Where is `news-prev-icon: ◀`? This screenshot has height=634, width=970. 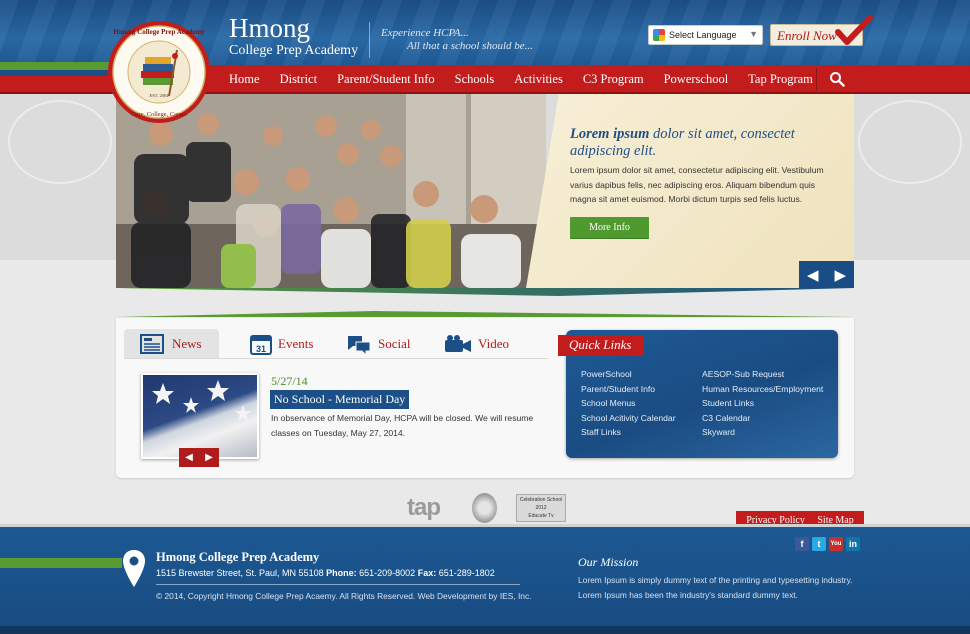
news-prev-icon: ◀ is located at coordinates (189, 457).